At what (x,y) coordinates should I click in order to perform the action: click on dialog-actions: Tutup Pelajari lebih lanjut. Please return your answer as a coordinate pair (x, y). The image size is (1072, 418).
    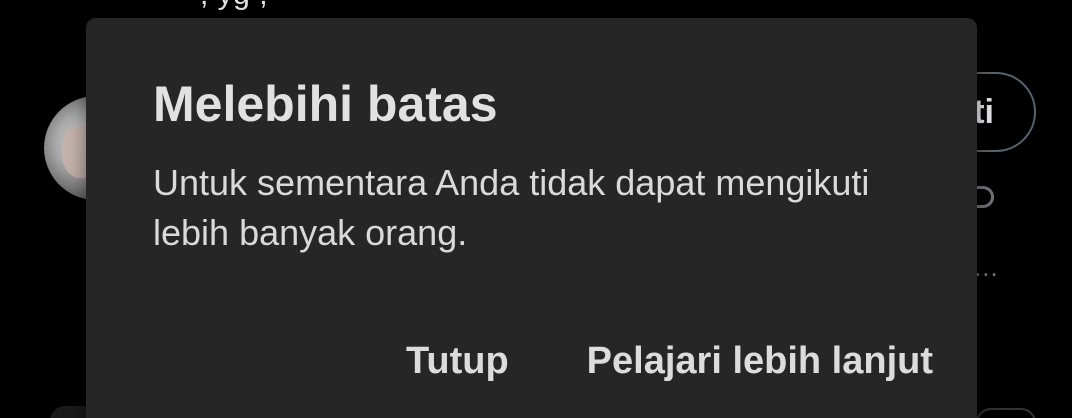
    Looking at the image, I should click on (669, 361).